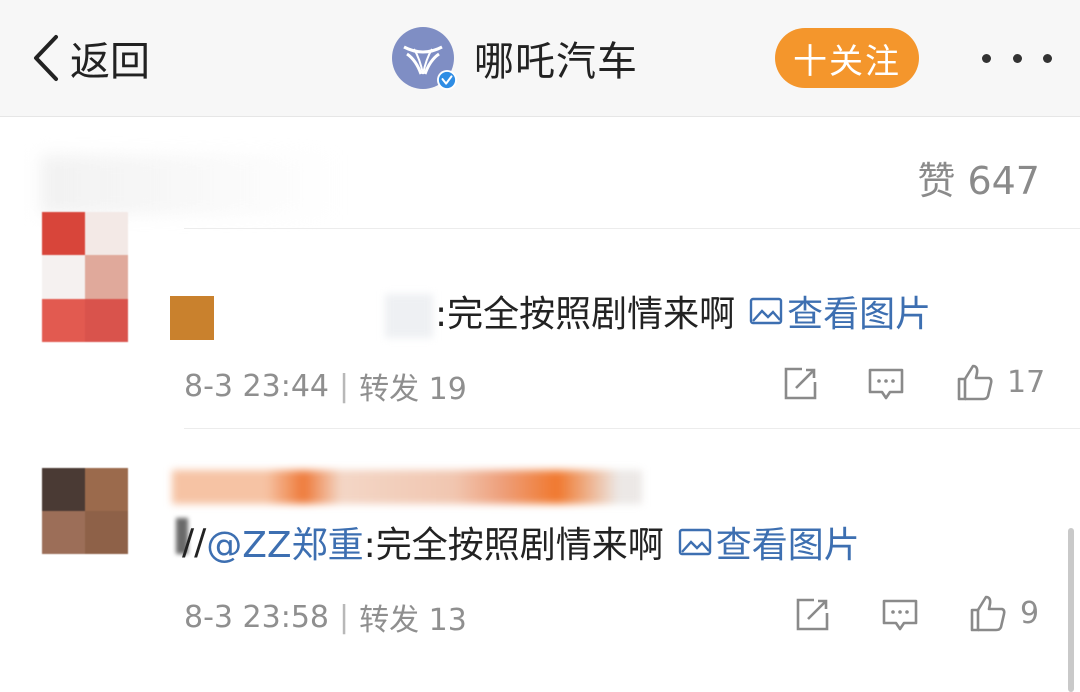  What do you see at coordinates (424, 58) in the screenshot?
I see `brand-avatar` at bounding box center [424, 58].